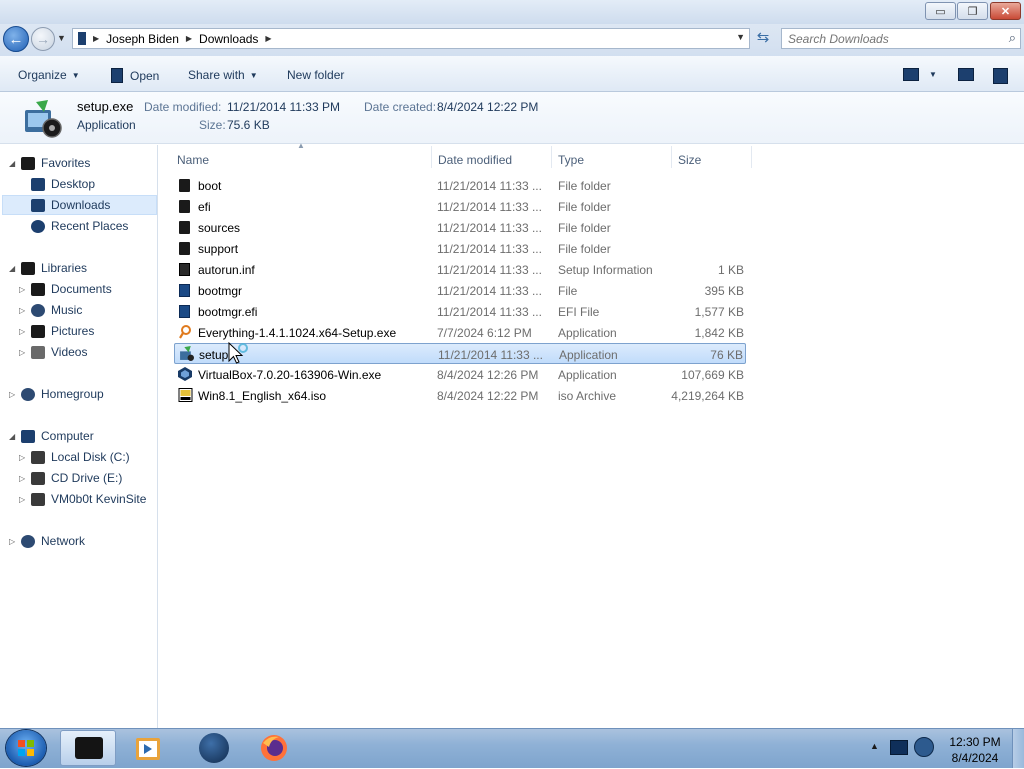 This screenshot has width=1024, height=769. Describe the element at coordinates (228, 39) in the screenshot. I see `breadcrumb-downloads: Downloads` at that location.